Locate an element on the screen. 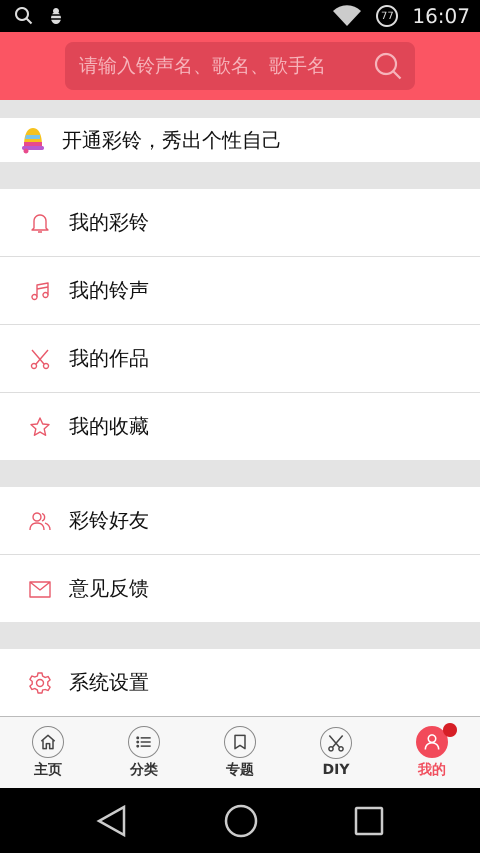  tab: 专题 is located at coordinates (240, 752).